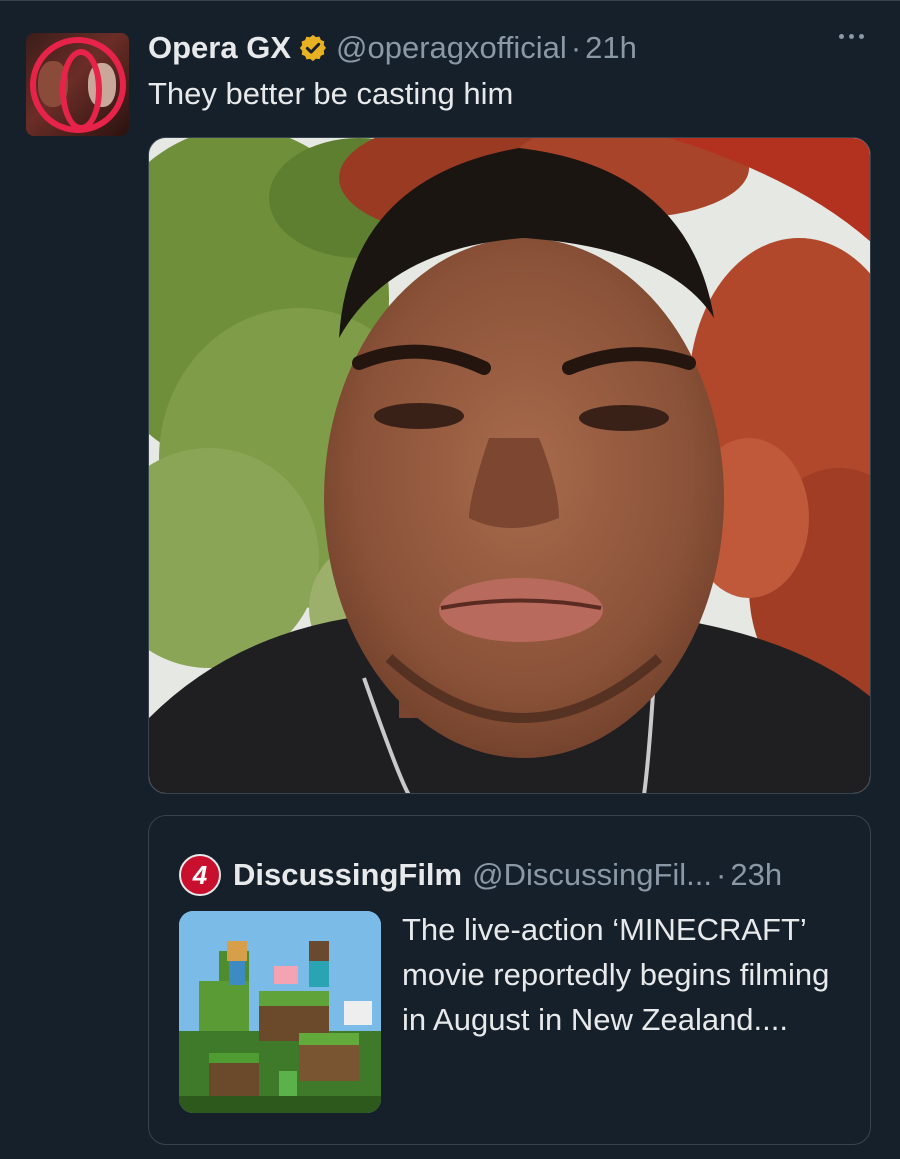  Describe the element at coordinates (312, 48) in the screenshot. I see `verified-badge-icon` at that location.